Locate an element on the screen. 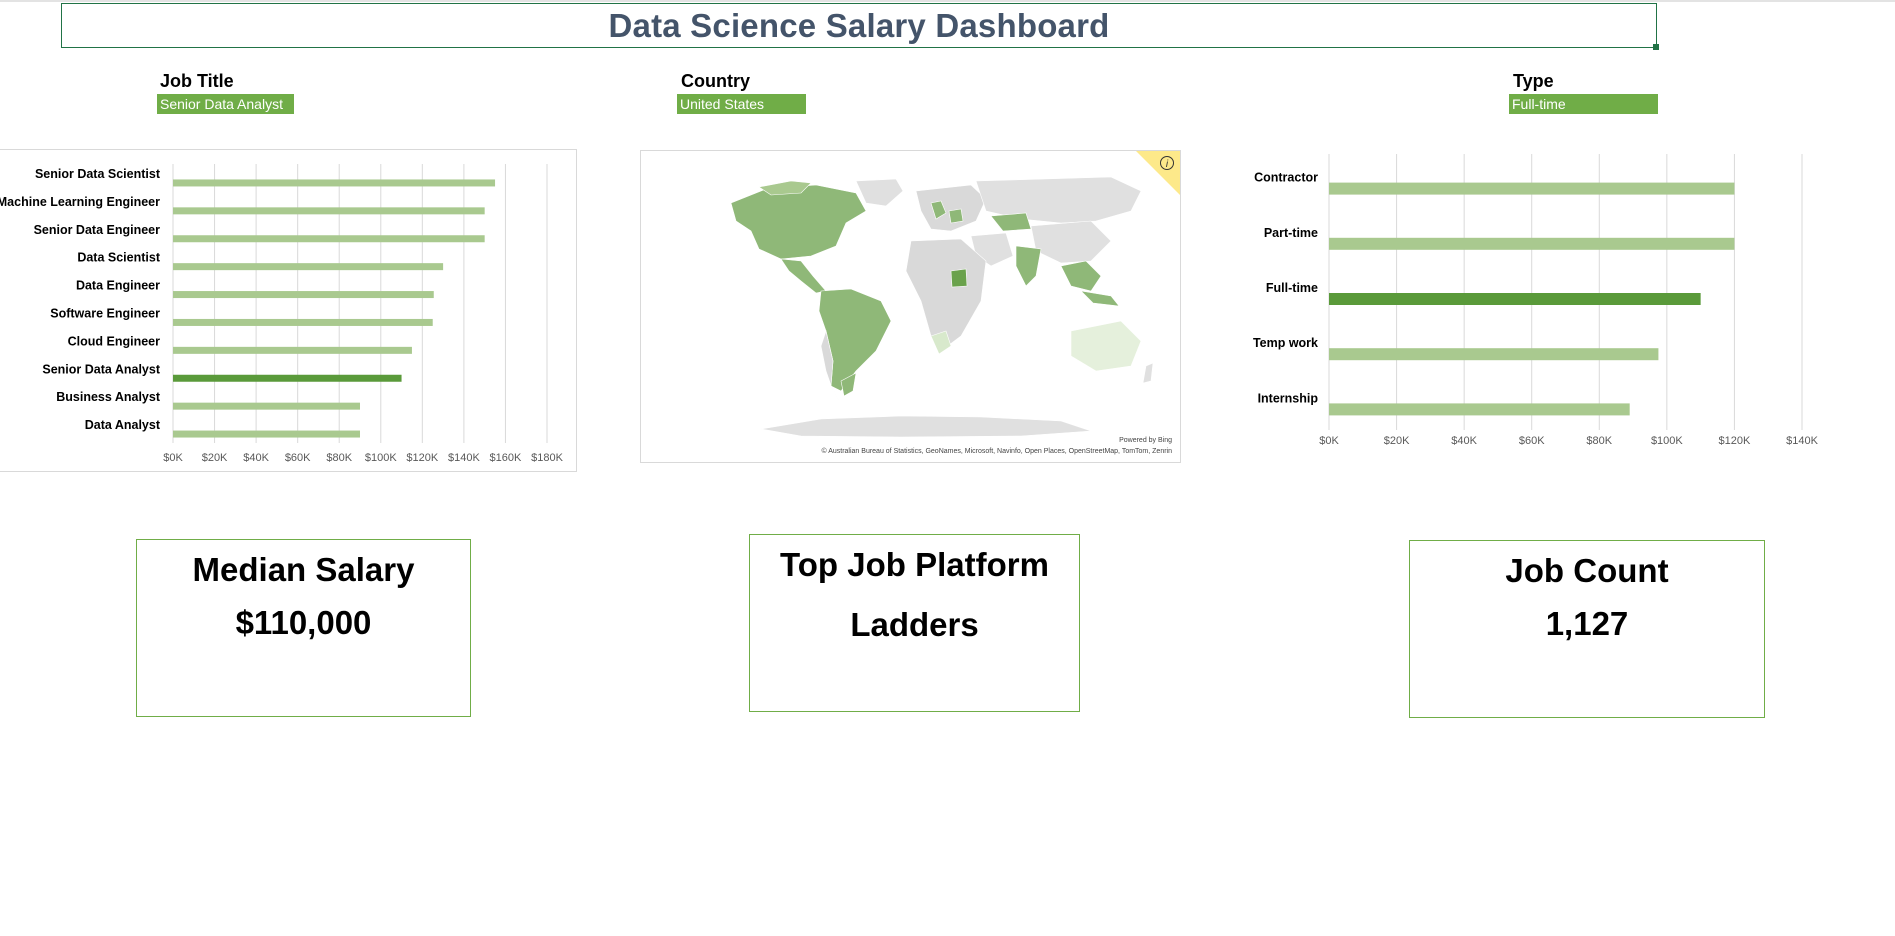 Image resolution: width=1895 pixels, height=936 pixels. title-textbox: Data Science Salary Dashboard is located at coordinates (860, 26).